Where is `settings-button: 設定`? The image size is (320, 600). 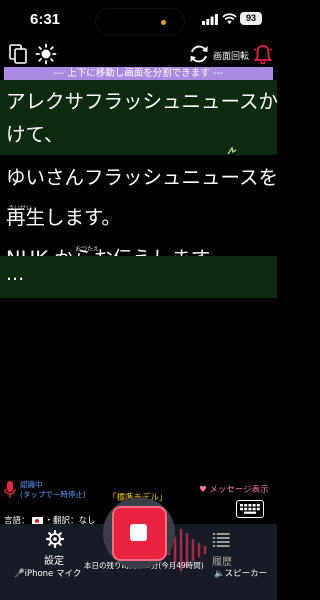
settings-button: 設定 is located at coordinates (54, 559).